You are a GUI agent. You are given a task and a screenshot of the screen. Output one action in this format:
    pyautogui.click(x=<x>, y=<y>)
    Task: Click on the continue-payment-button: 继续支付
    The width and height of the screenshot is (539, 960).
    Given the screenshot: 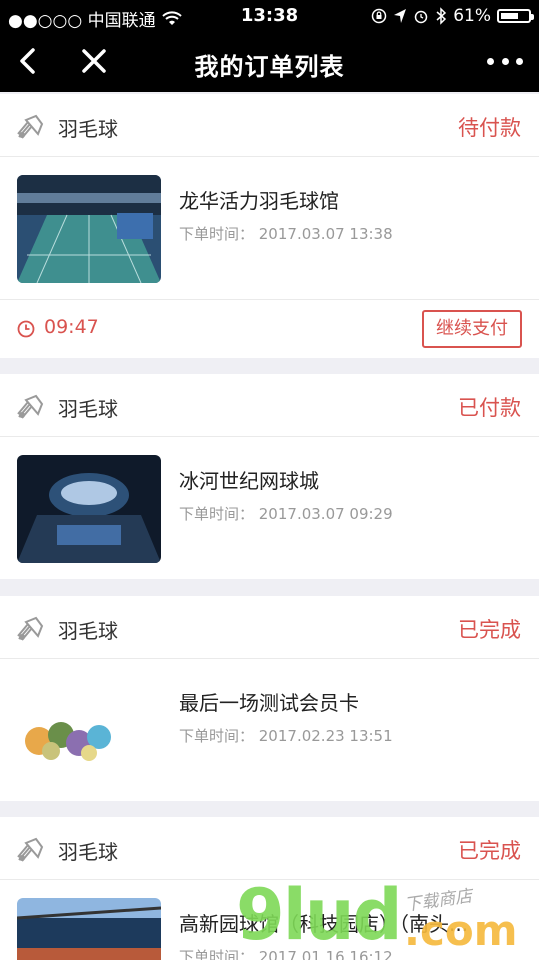 What is the action you would take?
    pyautogui.click(x=472, y=329)
    